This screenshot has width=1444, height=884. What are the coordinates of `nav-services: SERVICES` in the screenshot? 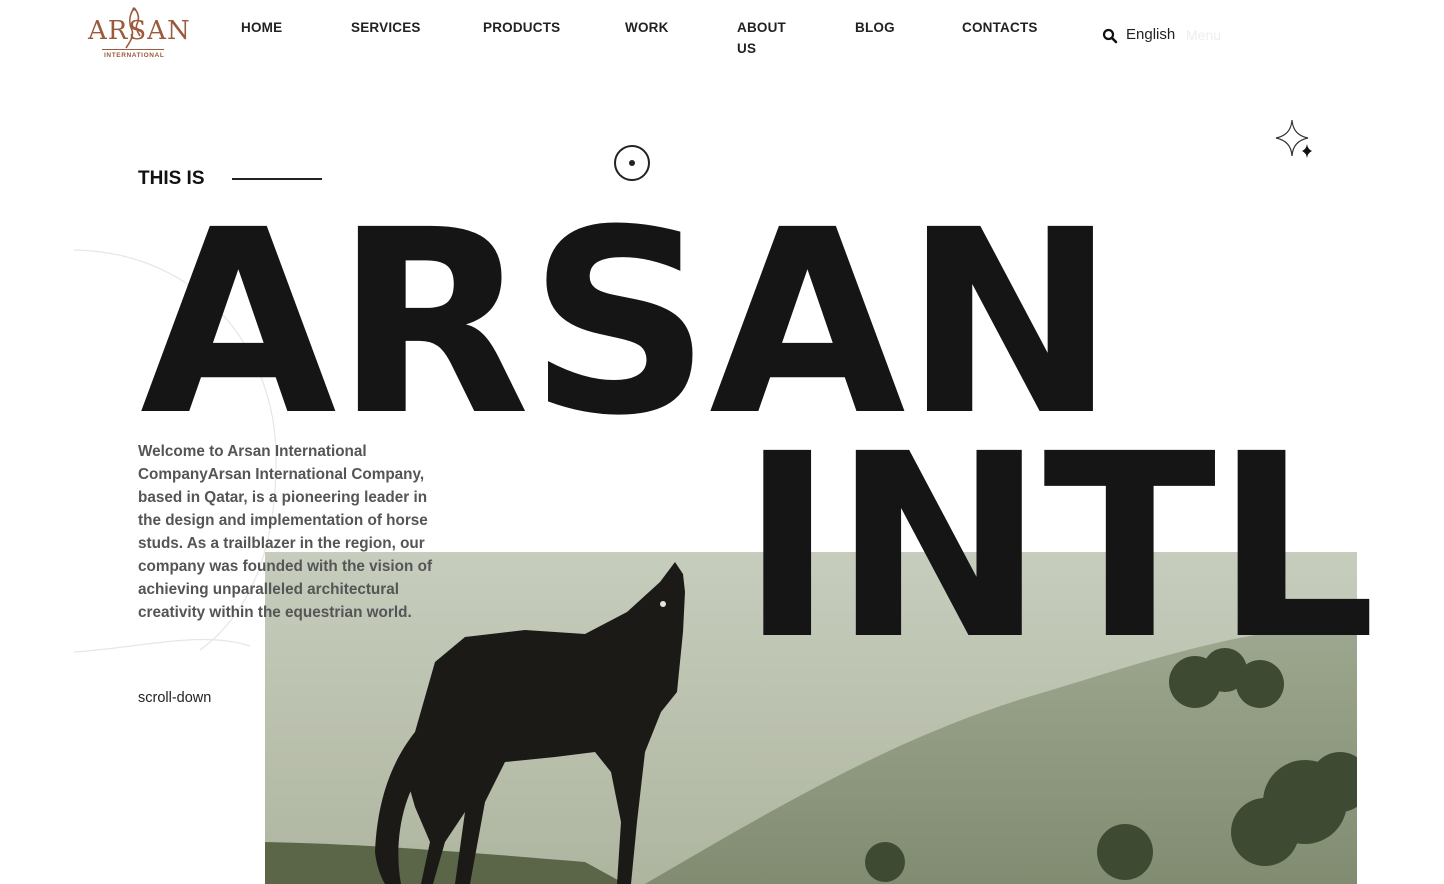 It's located at (386, 27).